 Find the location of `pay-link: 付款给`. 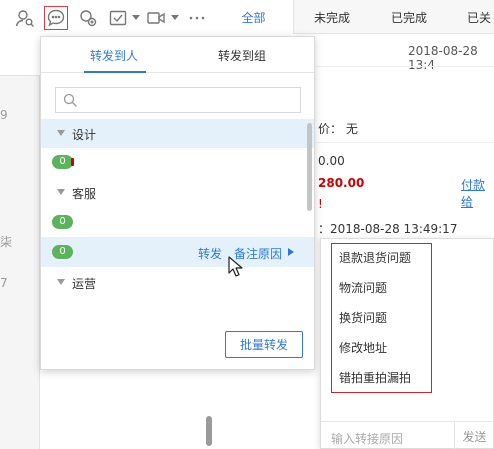

pay-link: 付款给 is located at coordinates (477, 193).